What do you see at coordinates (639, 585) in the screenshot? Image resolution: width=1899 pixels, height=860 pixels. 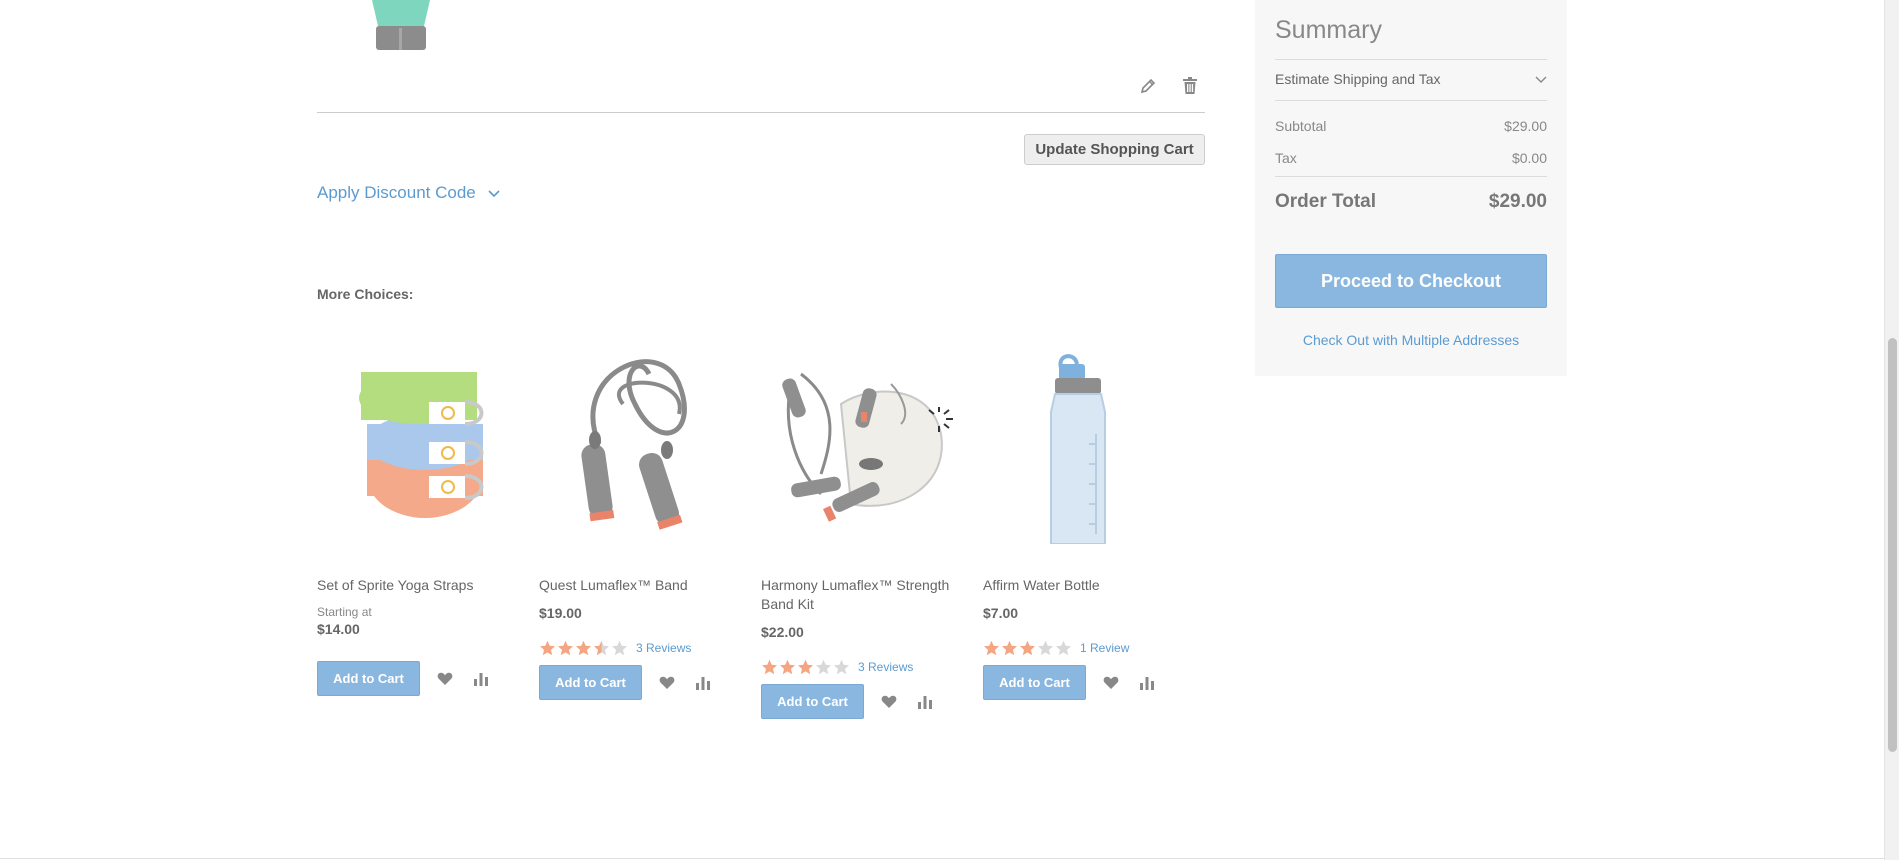 I see `product-name: Quest Lumaflex™ Band` at bounding box center [639, 585].